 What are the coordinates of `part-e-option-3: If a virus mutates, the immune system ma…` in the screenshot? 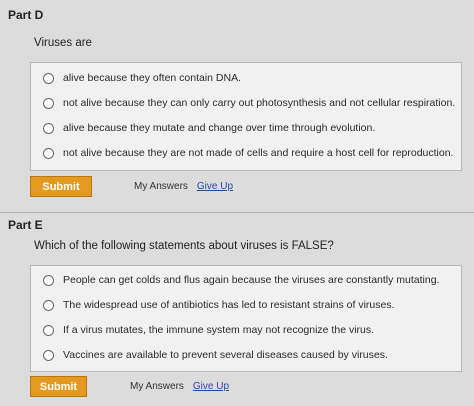 It's located at (252, 330).